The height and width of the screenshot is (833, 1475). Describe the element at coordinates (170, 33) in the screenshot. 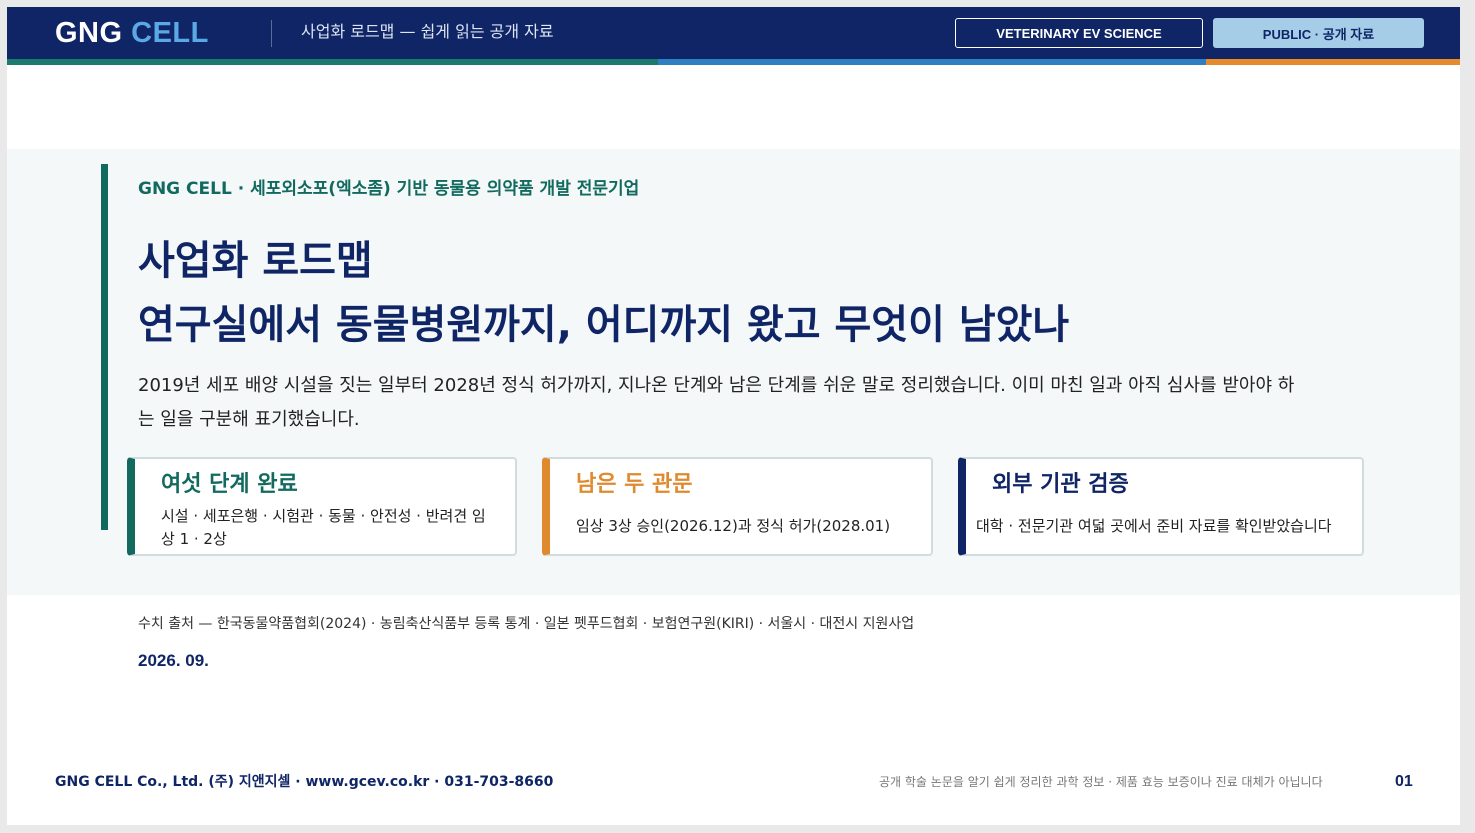

I see `logo-accent-text: CELL` at that location.